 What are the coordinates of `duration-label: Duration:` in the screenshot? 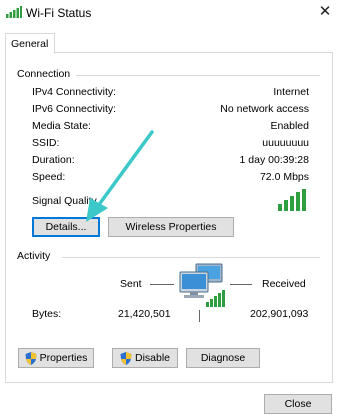 It's located at (53, 160).